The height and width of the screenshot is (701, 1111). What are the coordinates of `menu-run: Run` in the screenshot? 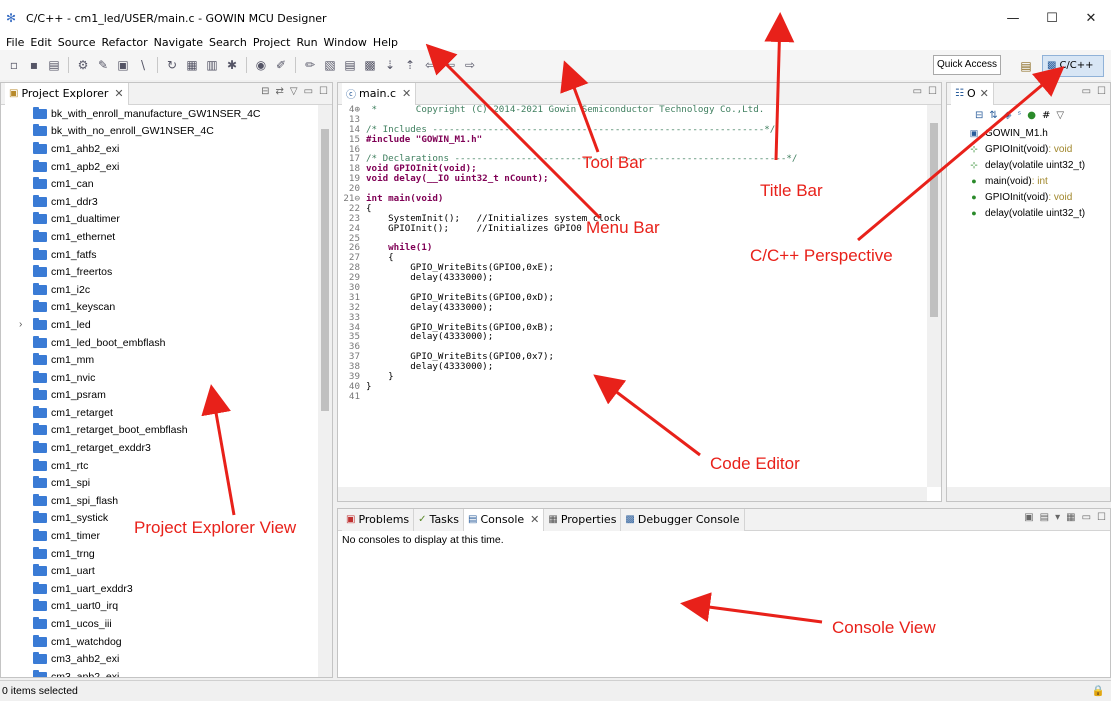 It's located at (306, 43).